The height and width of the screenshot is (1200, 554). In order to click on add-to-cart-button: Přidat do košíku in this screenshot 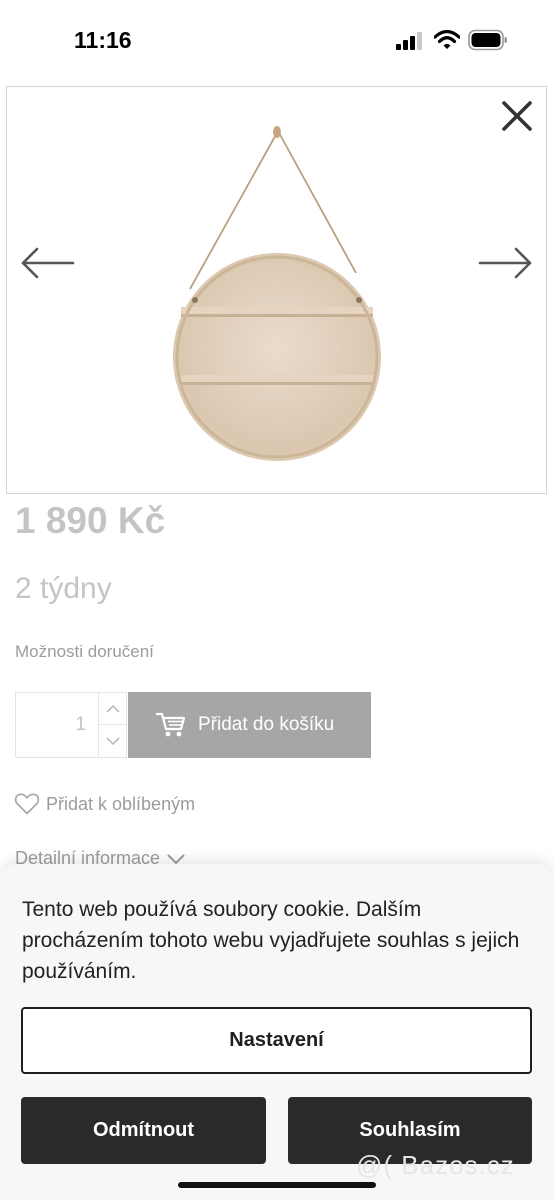, I will do `click(249, 725)`.